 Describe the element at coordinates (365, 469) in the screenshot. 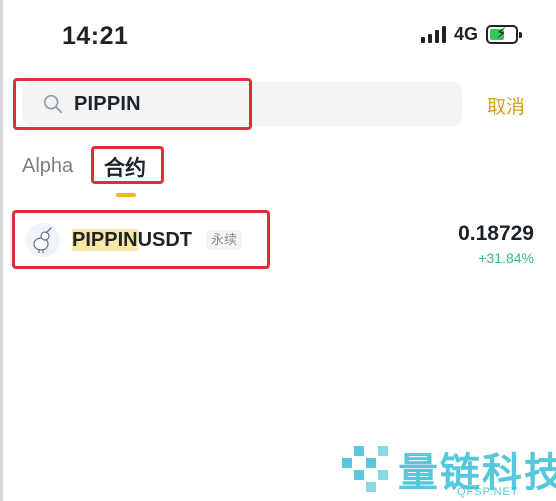

I see `watermark-logo-icon` at that location.